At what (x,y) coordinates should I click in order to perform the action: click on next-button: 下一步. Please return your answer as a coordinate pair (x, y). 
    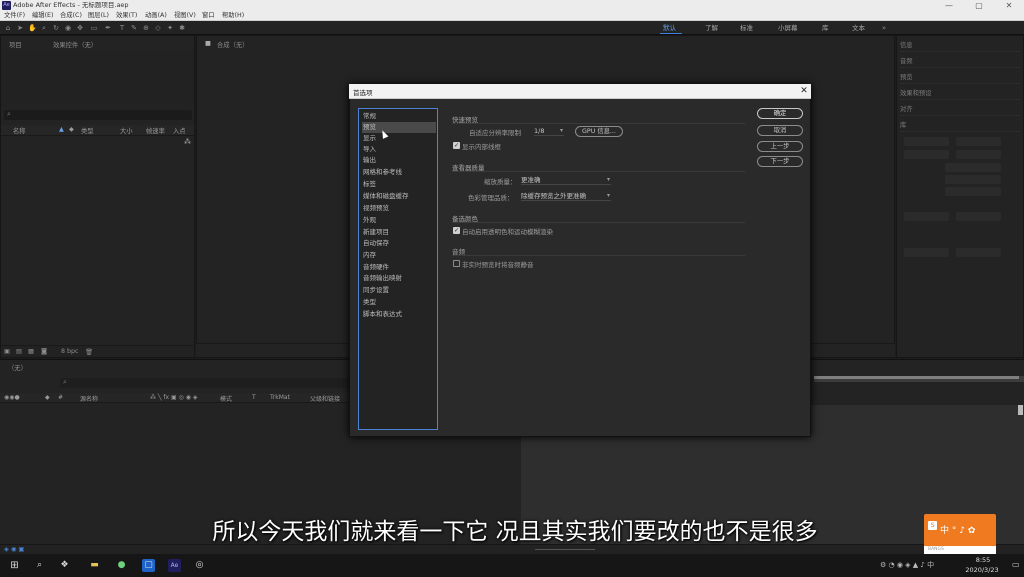
    Looking at the image, I should click on (780, 161).